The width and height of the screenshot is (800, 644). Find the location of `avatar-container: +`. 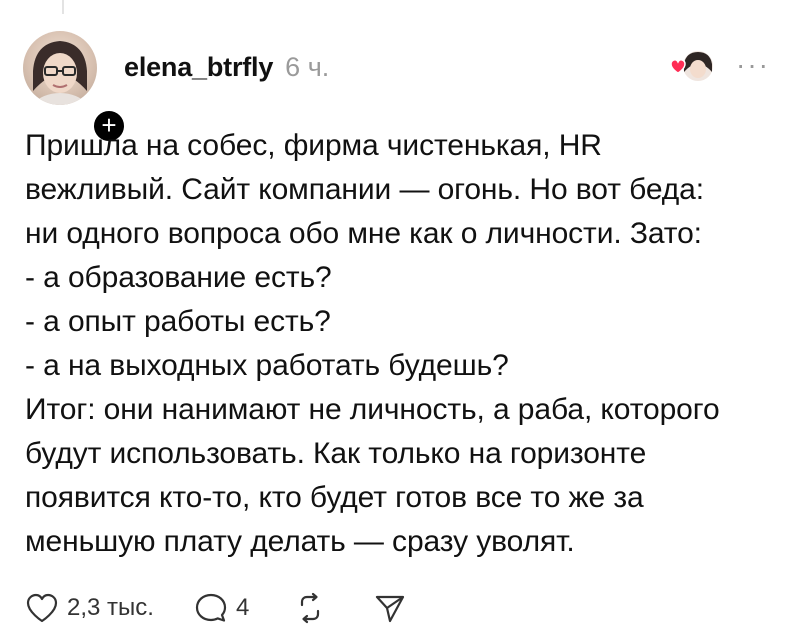

avatar-container: + is located at coordinates (75, 87).